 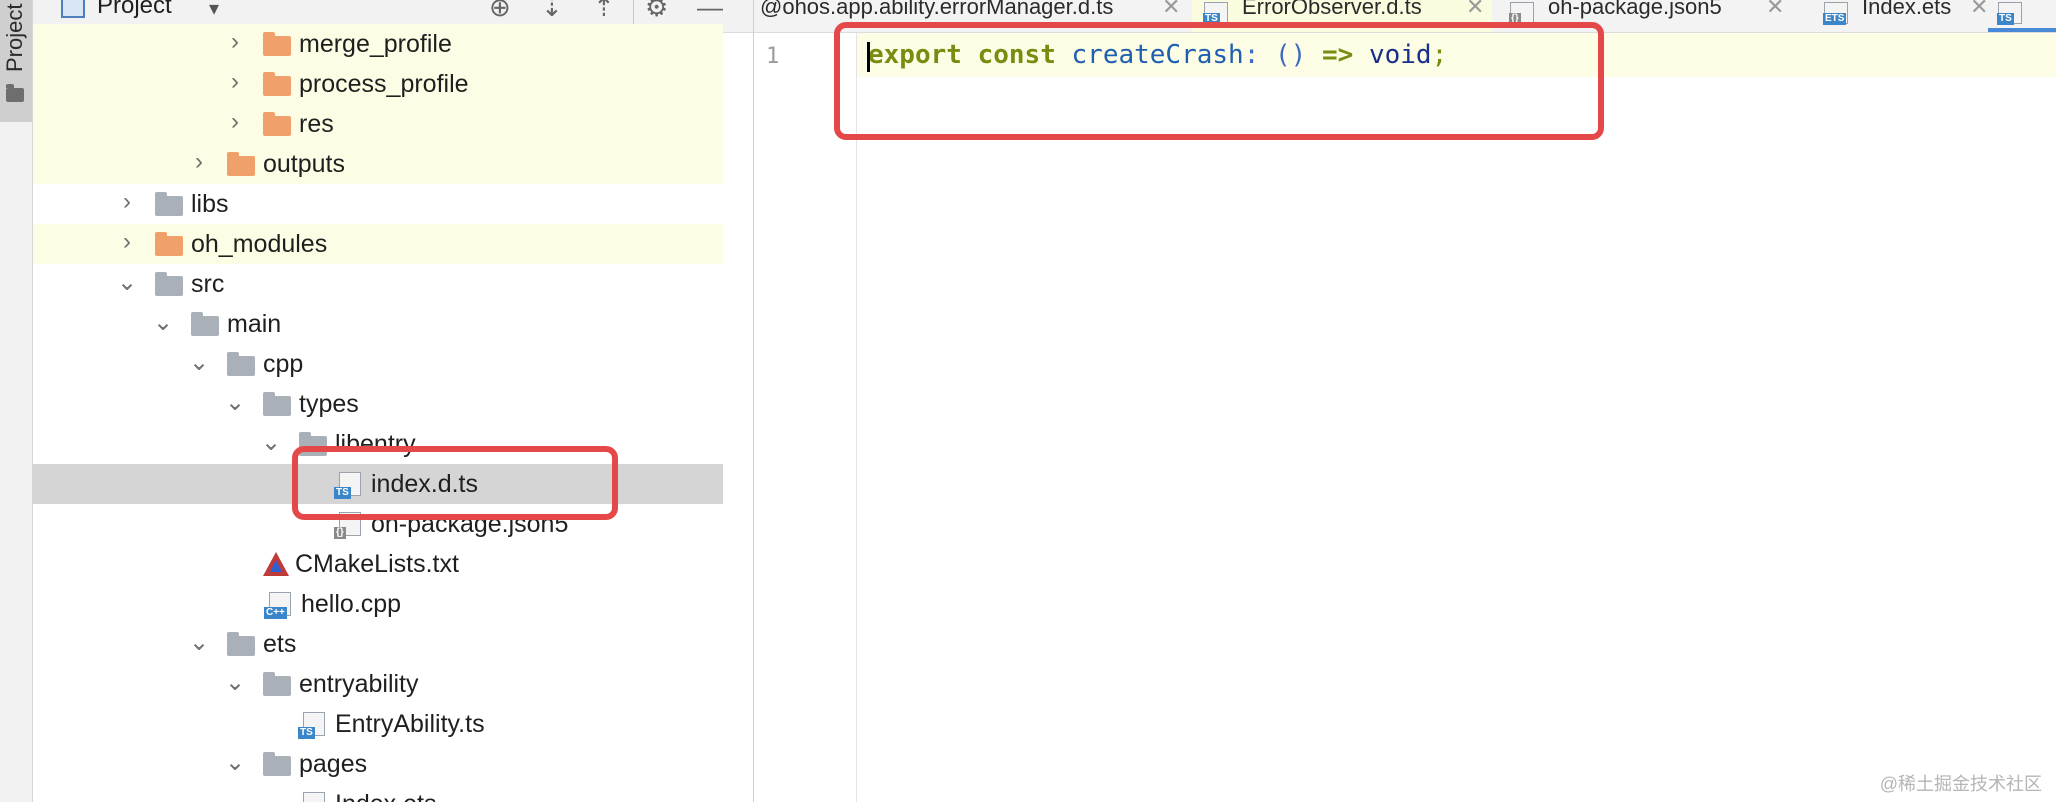 I want to click on locate-file-icon: ⊕, so click(x=500, y=11).